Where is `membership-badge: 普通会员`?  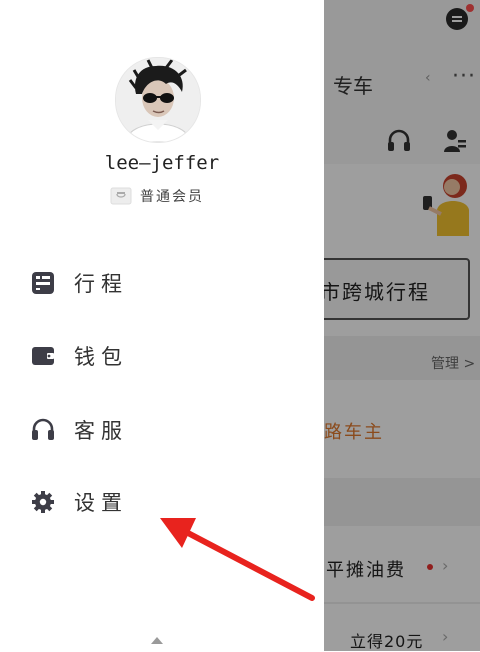 membership-badge: 普通会员 is located at coordinates (157, 196).